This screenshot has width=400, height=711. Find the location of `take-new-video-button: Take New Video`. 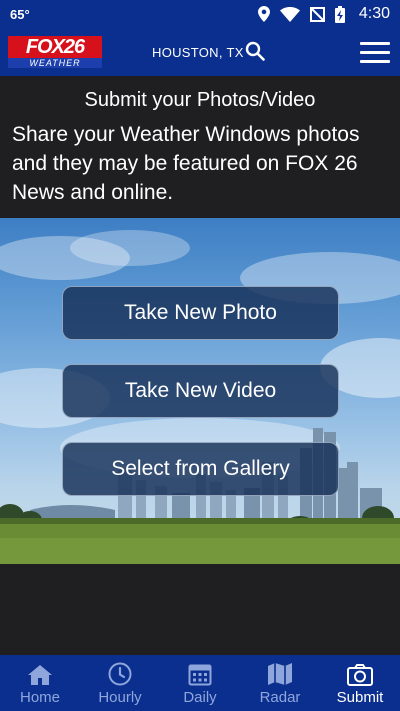

take-new-video-button: Take New Video is located at coordinates (200, 391).